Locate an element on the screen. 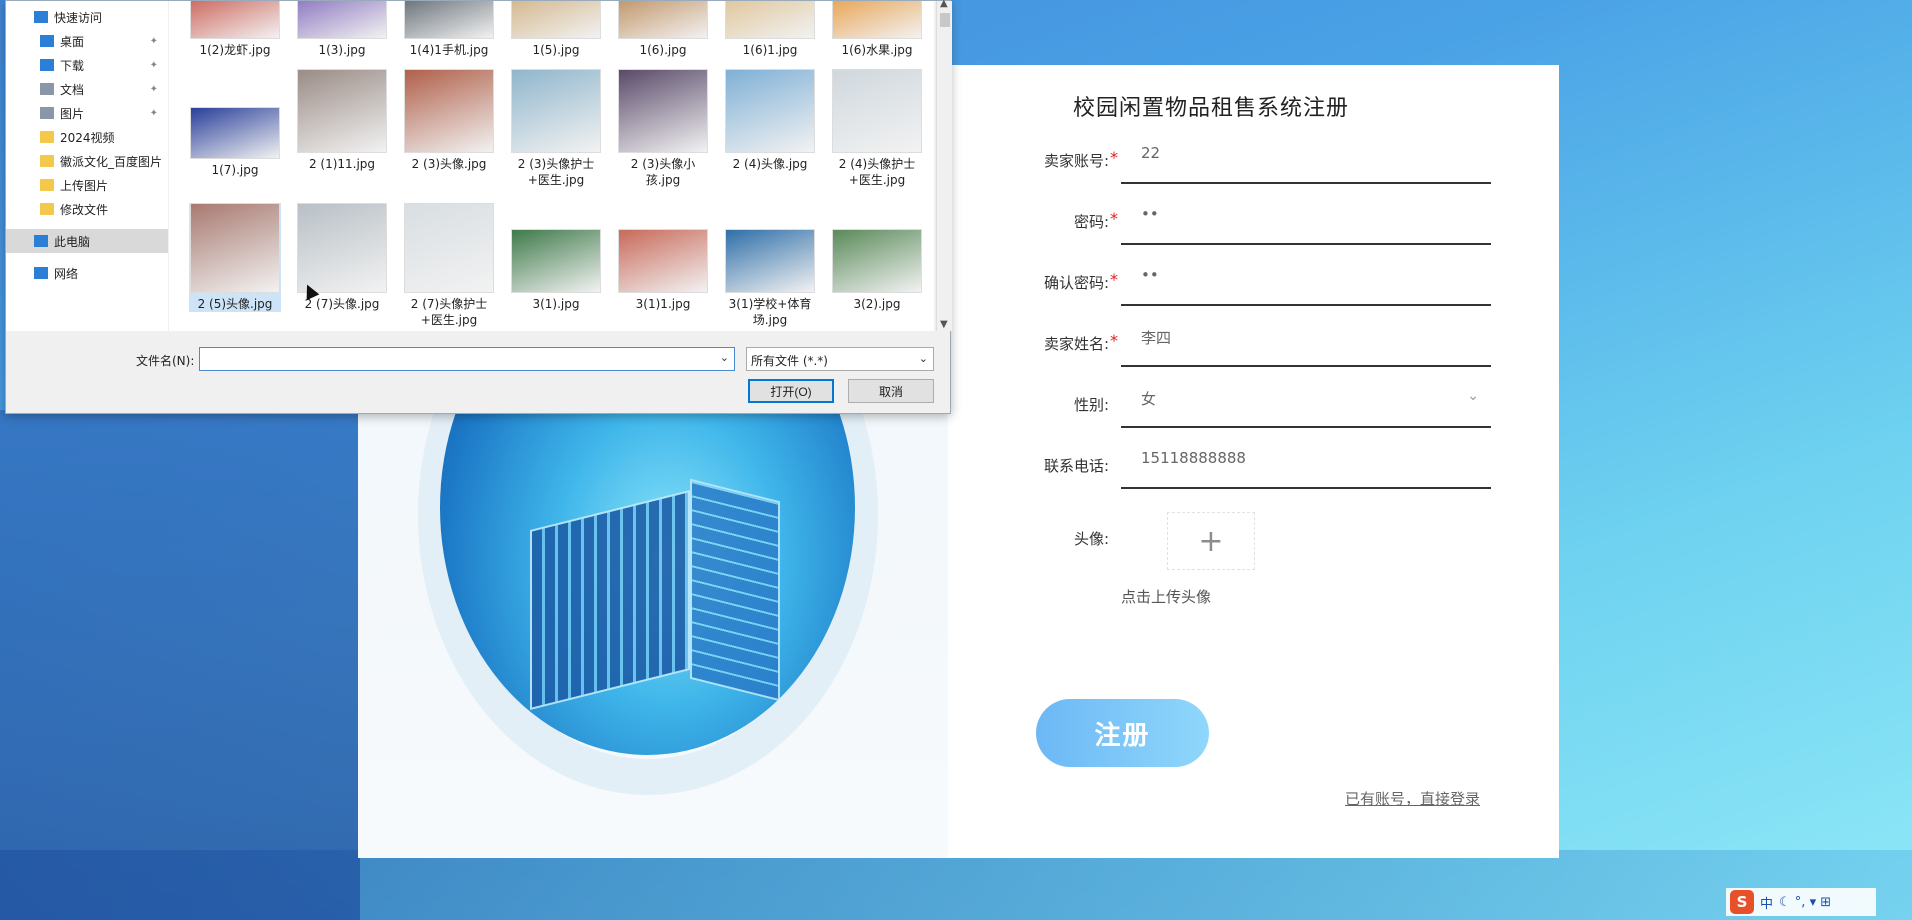 The height and width of the screenshot is (920, 1912). ime-toolbar: S 中 ☾ °, ▾ ⊞ is located at coordinates (1801, 902).